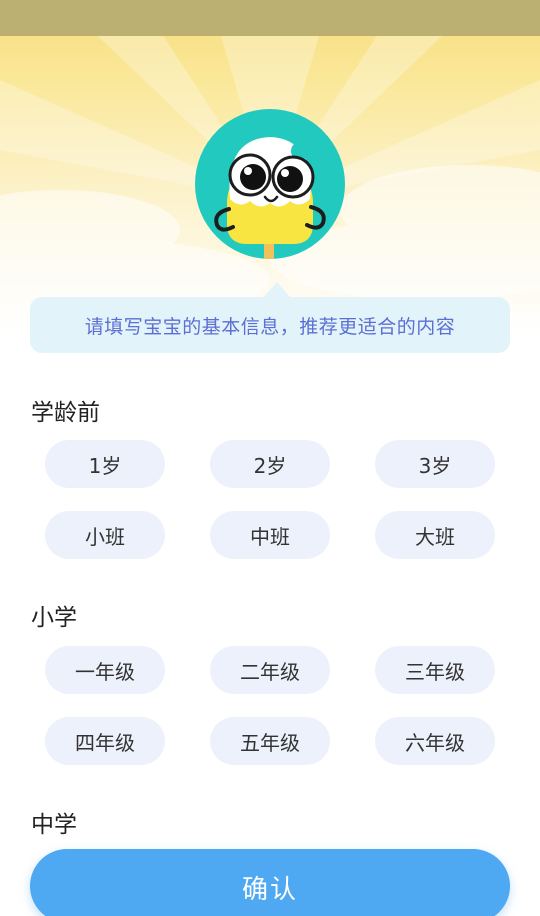 This screenshot has width=540, height=916. Describe the element at coordinates (65, 413) in the screenshot. I see `section-title-preschool: 学龄前` at that location.